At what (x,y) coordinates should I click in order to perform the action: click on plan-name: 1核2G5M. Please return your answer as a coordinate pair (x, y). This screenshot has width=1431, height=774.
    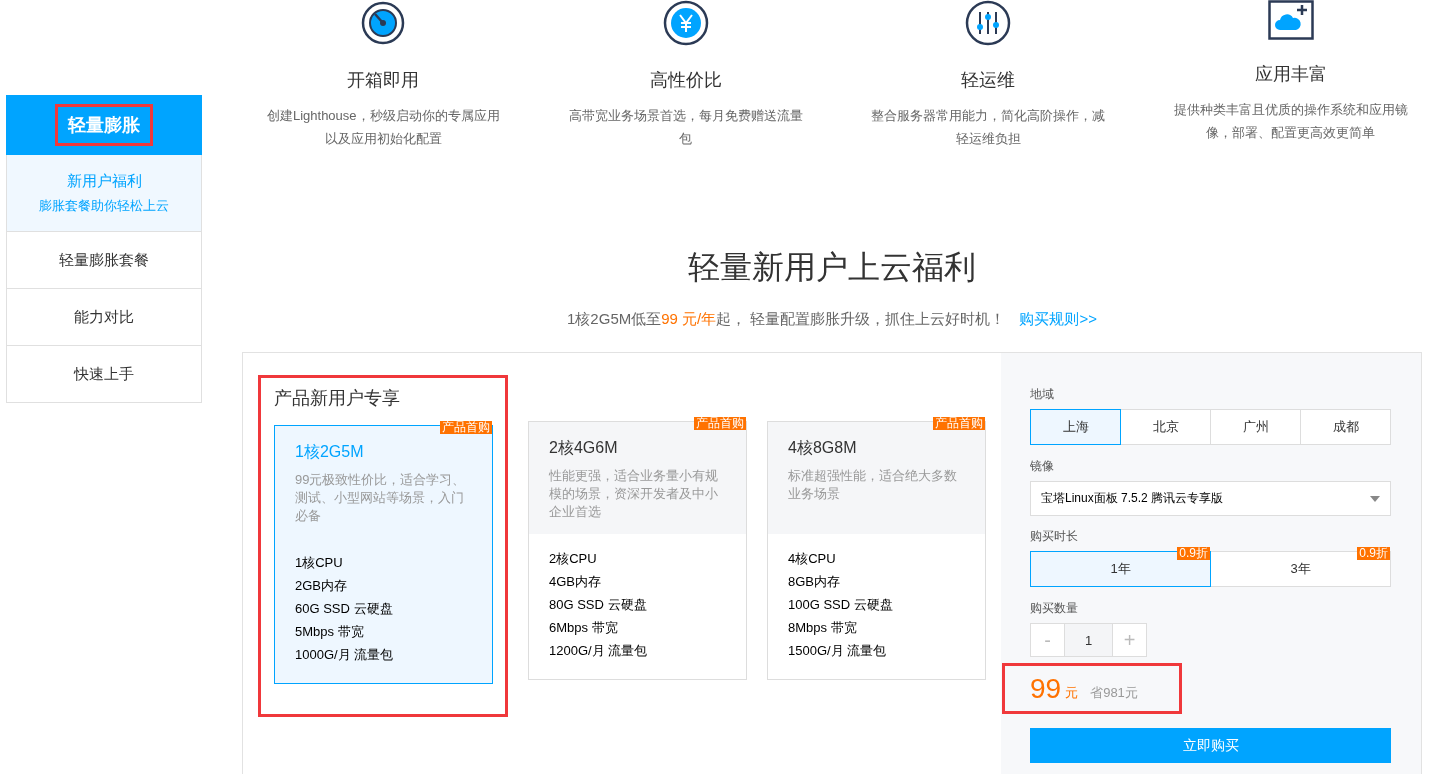
    Looking at the image, I should click on (330, 452).